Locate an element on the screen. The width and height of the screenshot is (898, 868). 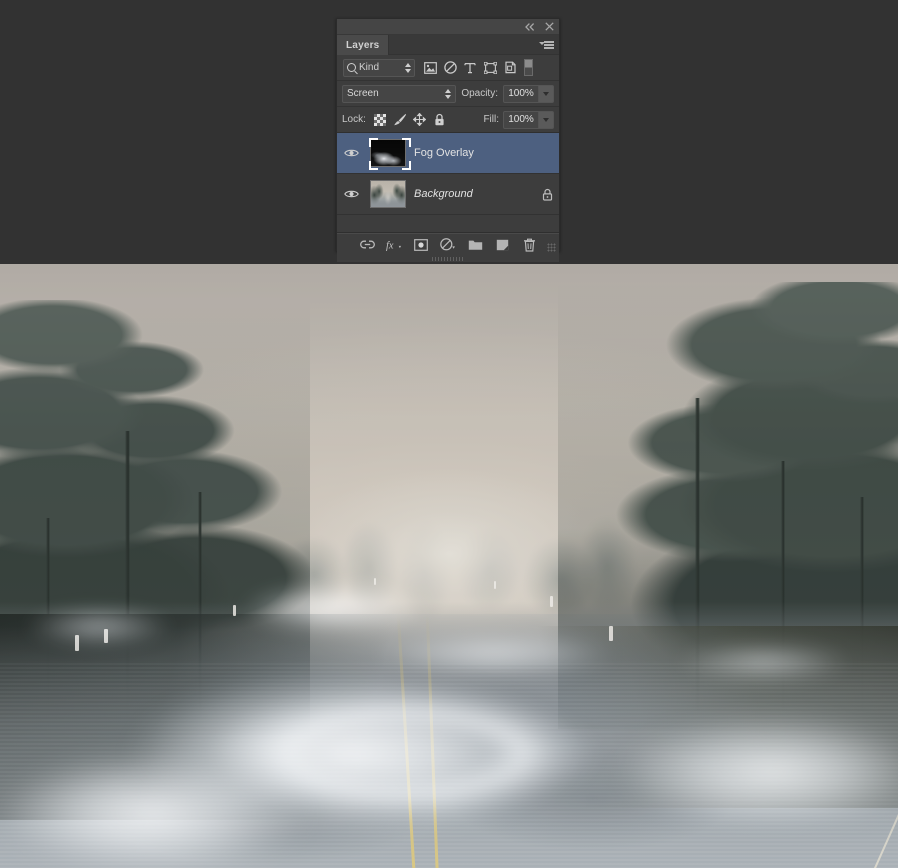
fill-dropdown-icon is located at coordinates (546, 119).